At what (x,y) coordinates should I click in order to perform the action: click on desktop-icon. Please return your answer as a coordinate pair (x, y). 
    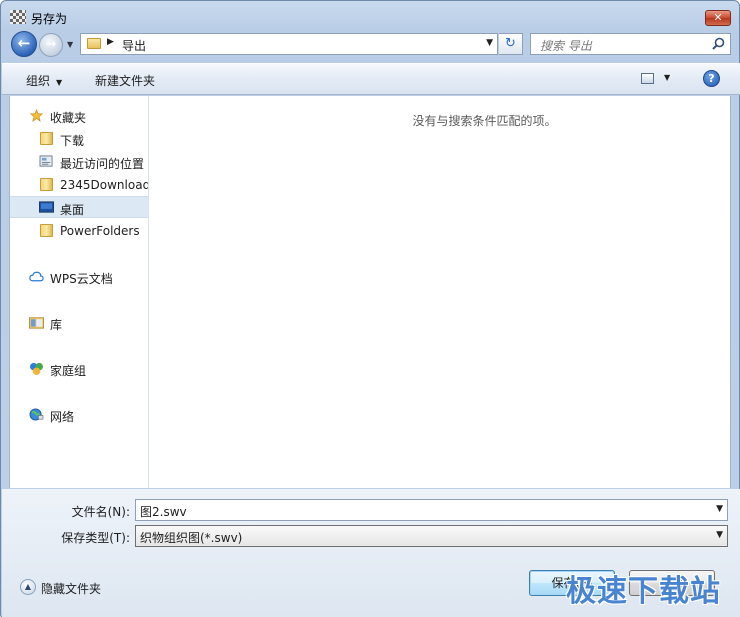
    Looking at the image, I should click on (46, 207).